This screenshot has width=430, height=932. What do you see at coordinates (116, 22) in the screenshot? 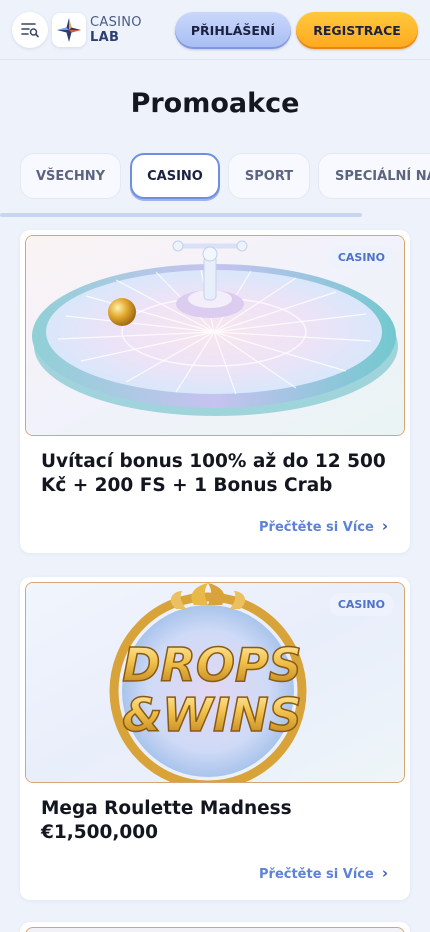
I see `logo-text-casino: CASINO` at bounding box center [116, 22].